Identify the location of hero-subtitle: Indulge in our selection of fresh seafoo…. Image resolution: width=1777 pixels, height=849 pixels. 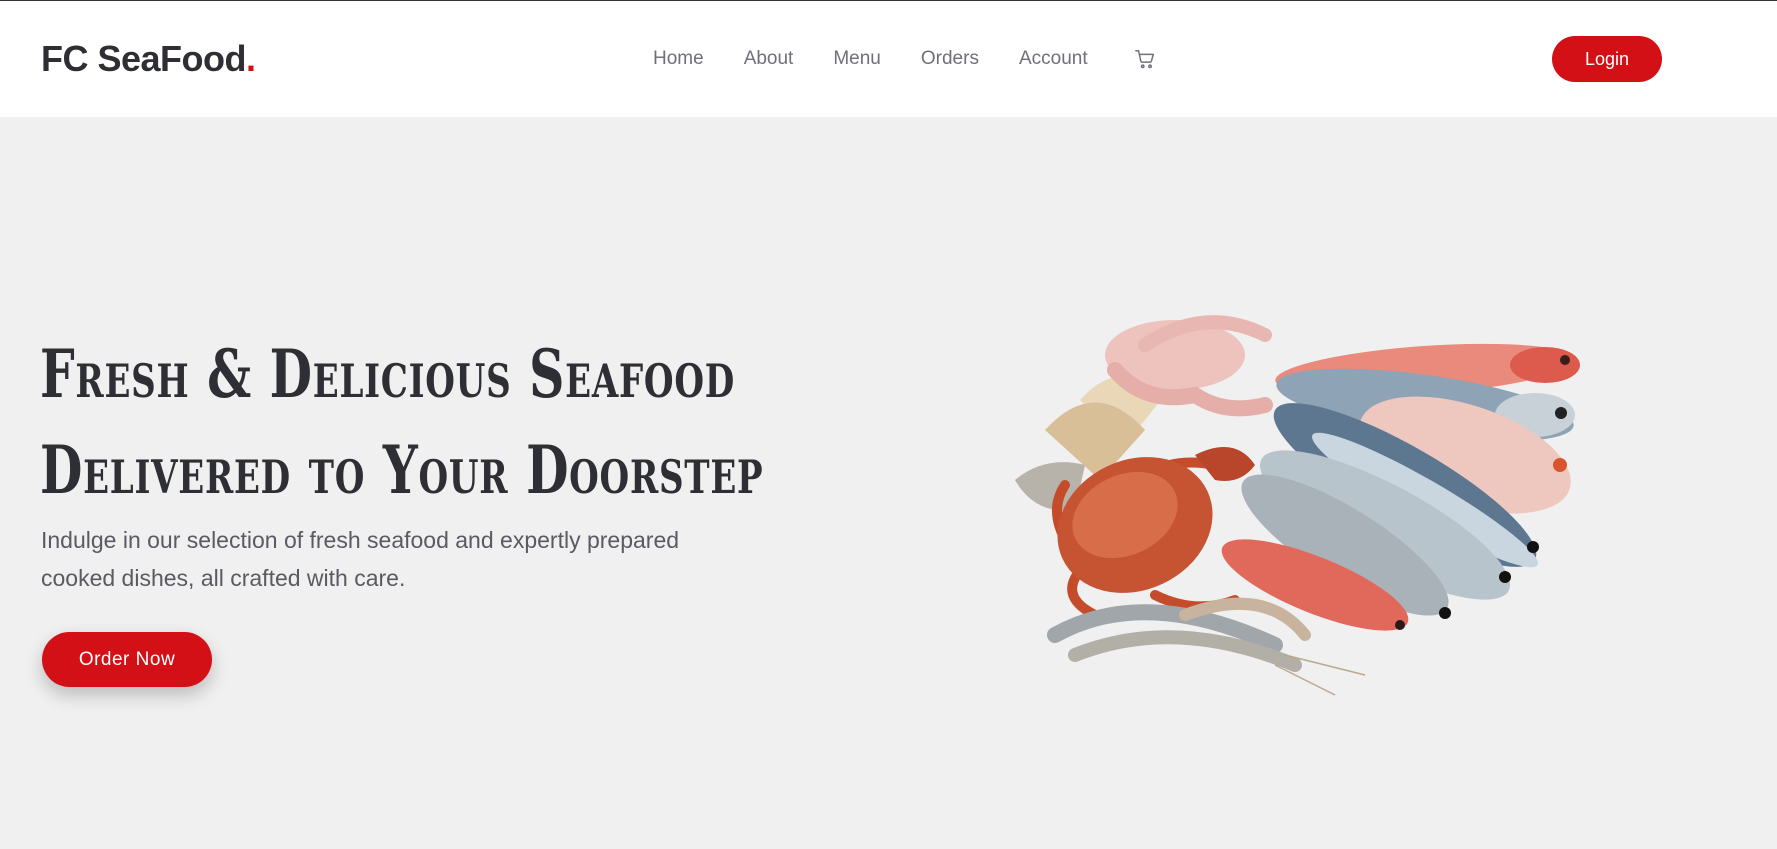
(360, 559).